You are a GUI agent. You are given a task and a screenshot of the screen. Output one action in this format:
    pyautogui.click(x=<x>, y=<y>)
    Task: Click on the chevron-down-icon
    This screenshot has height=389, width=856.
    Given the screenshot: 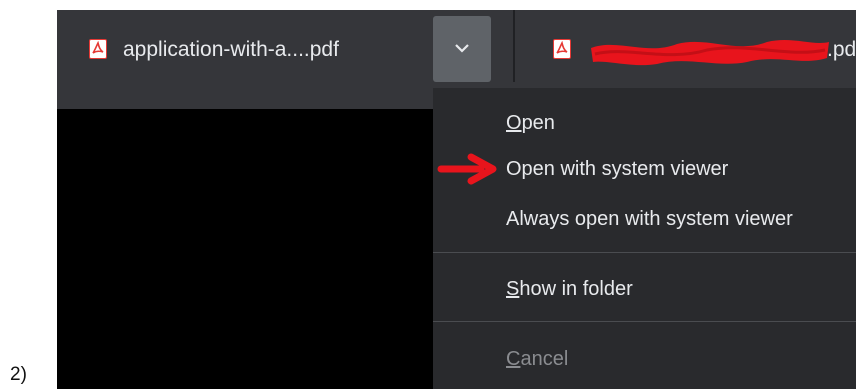 What is the action you would take?
    pyautogui.click(x=462, y=48)
    